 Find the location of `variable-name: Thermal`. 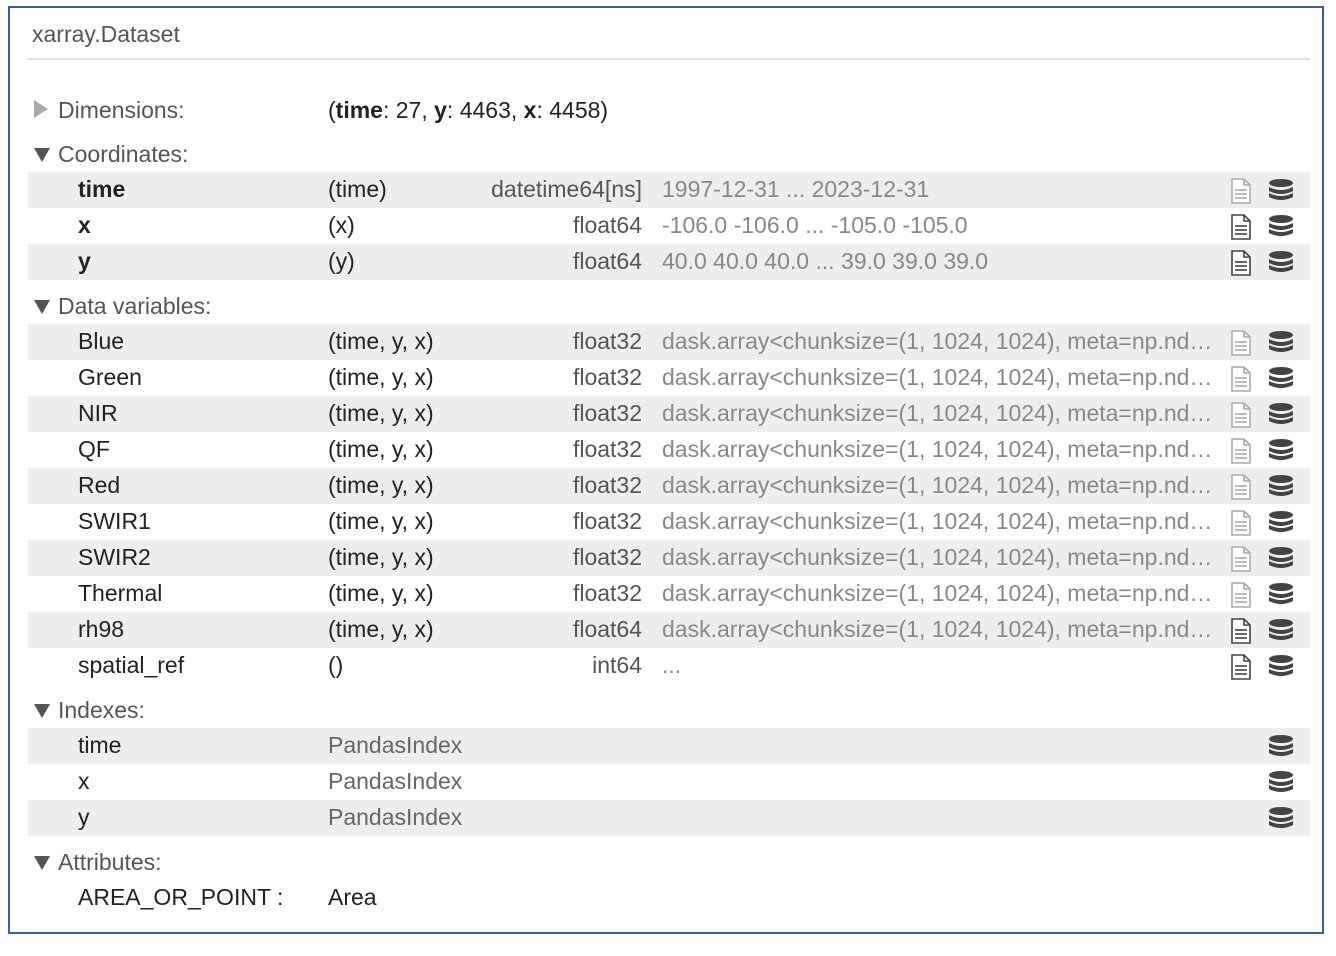

variable-name: Thermal is located at coordinates (120, 593).